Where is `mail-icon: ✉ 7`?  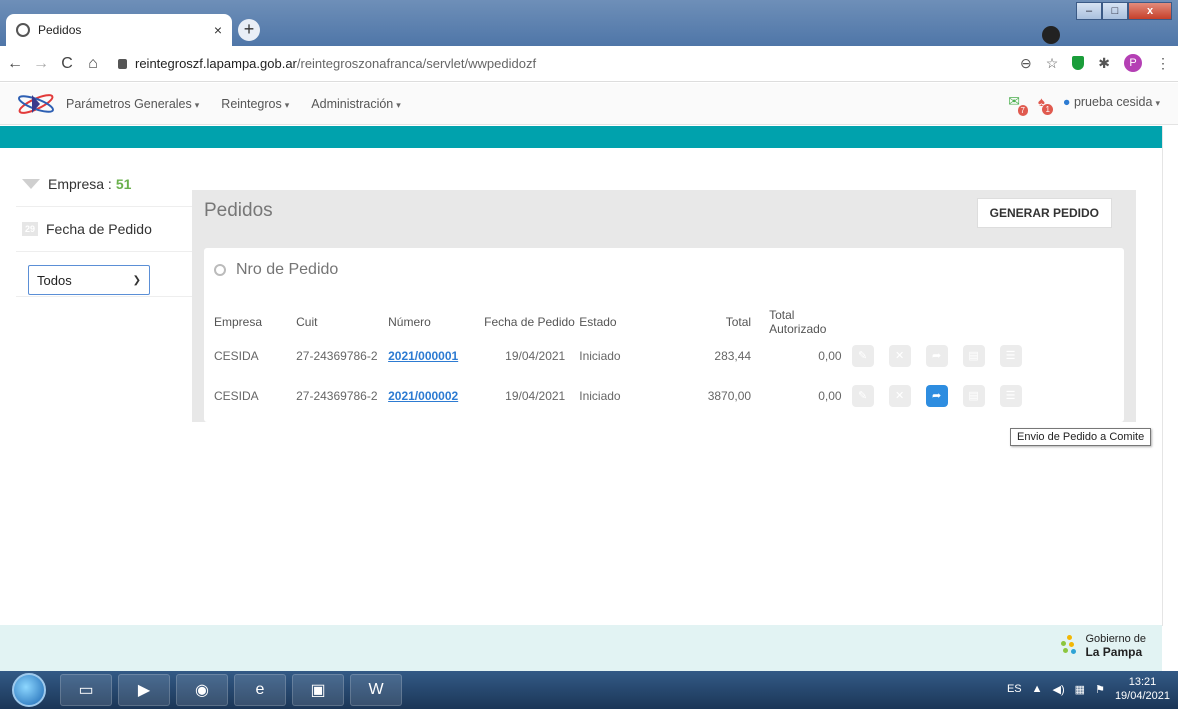
mail-icon: ✉ 7 is located at coordinates (1018, 104).